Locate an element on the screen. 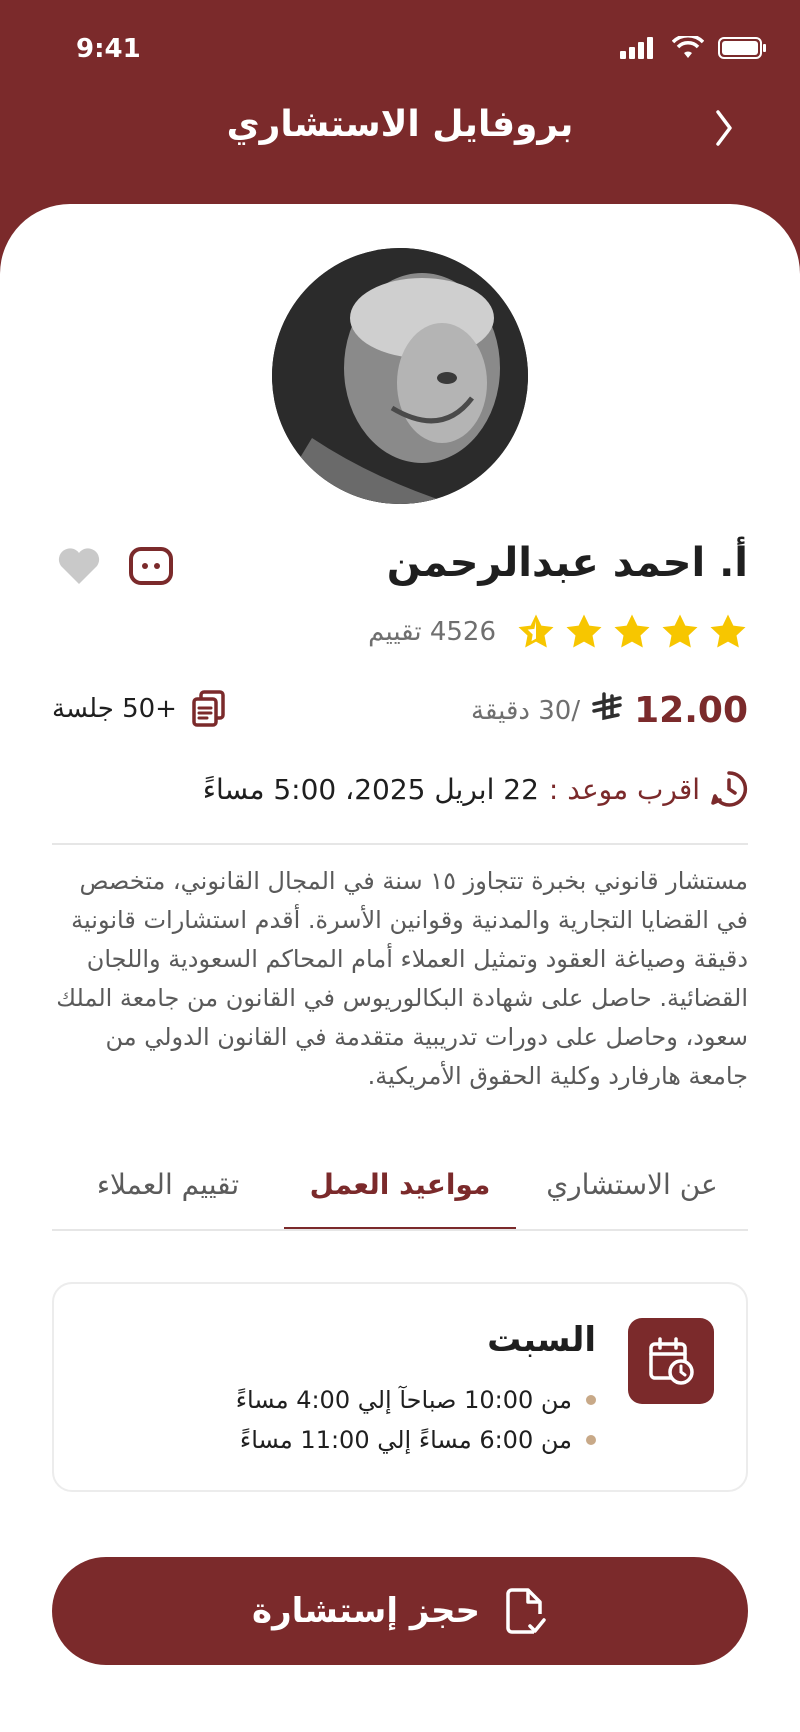  star-half-icon is located at coordinates (536, 631).